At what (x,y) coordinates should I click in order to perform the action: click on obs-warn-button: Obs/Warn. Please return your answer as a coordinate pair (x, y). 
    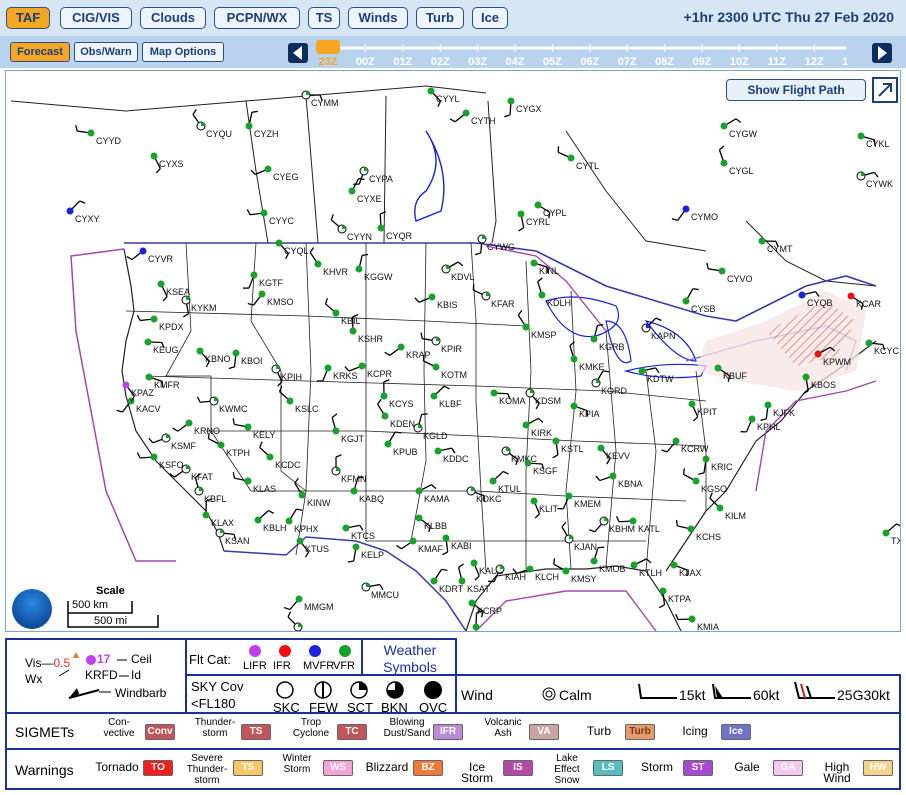
    Looking at the image, I should click on (106, 52).